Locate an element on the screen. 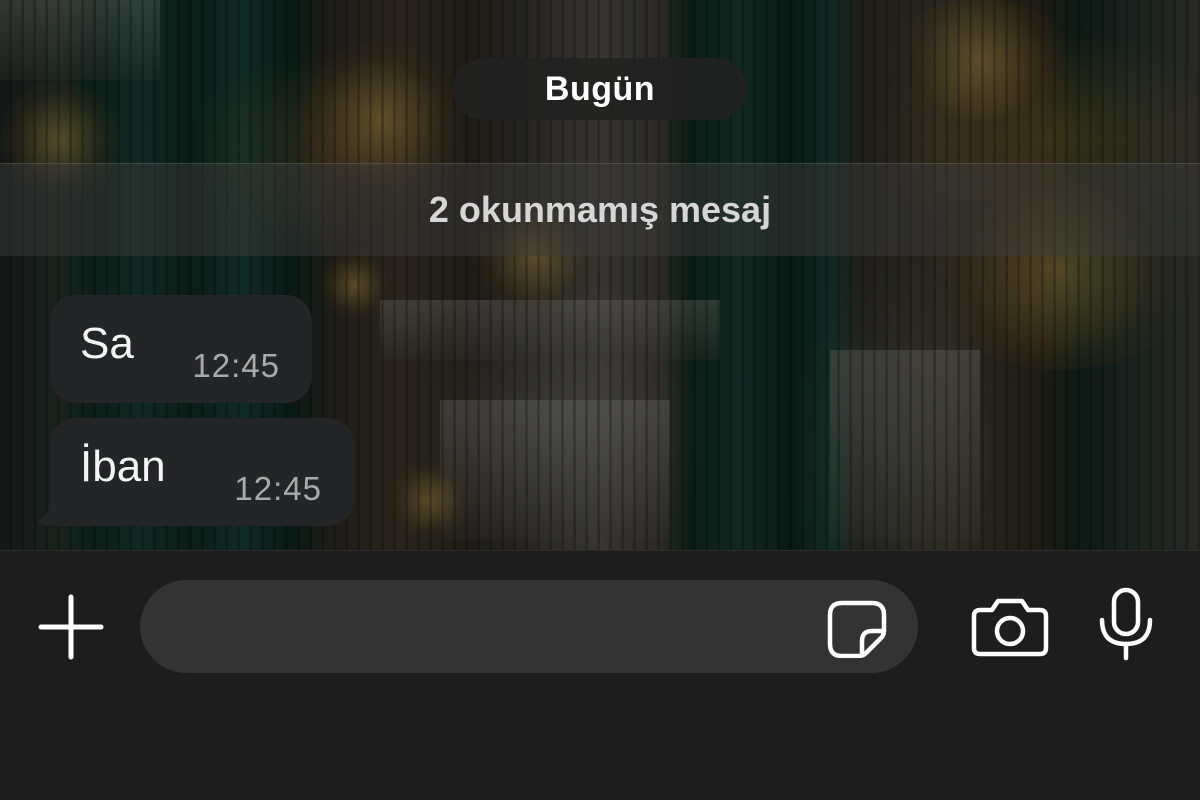  sticker-icon is located at coordinates (857, 629).